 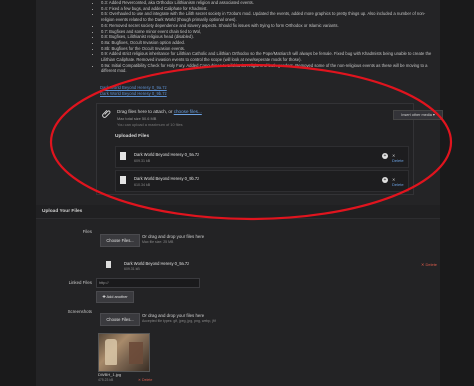 I want to click on screenshot-name: DWBH_1.jpg, so click(x=110, y=374).